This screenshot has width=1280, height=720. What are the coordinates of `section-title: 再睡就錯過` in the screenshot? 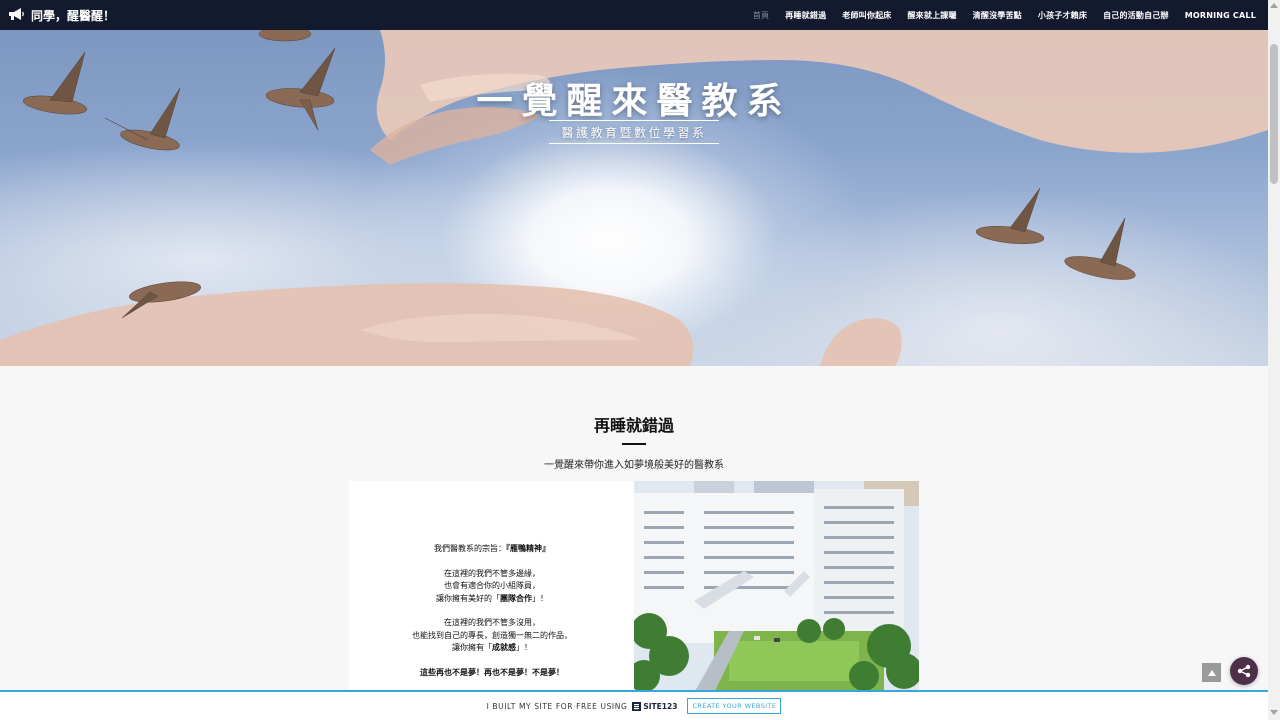 It's located at (633, 425).